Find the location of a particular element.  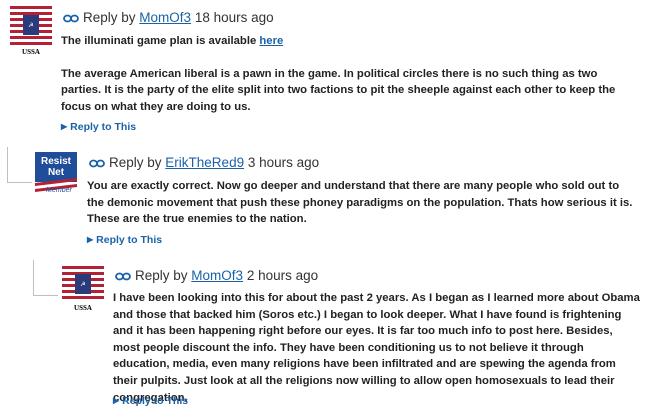

thread-line-level-2-tick is located at coordinates (45, 295).